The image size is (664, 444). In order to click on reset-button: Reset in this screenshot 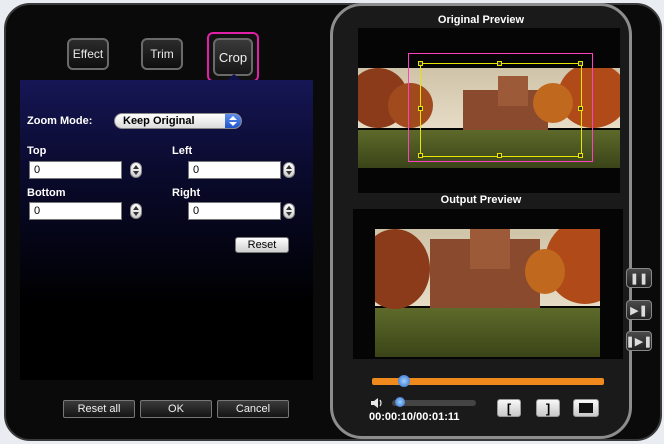, I will do `click(262, 245)`.